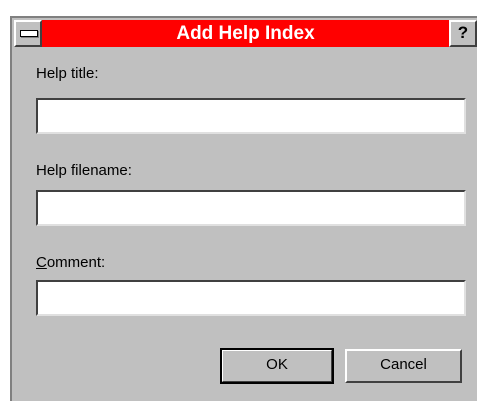  Describe the element at coordinates (67, 73) in the screenshot. I see `help-title-label: Help title:` at that location.